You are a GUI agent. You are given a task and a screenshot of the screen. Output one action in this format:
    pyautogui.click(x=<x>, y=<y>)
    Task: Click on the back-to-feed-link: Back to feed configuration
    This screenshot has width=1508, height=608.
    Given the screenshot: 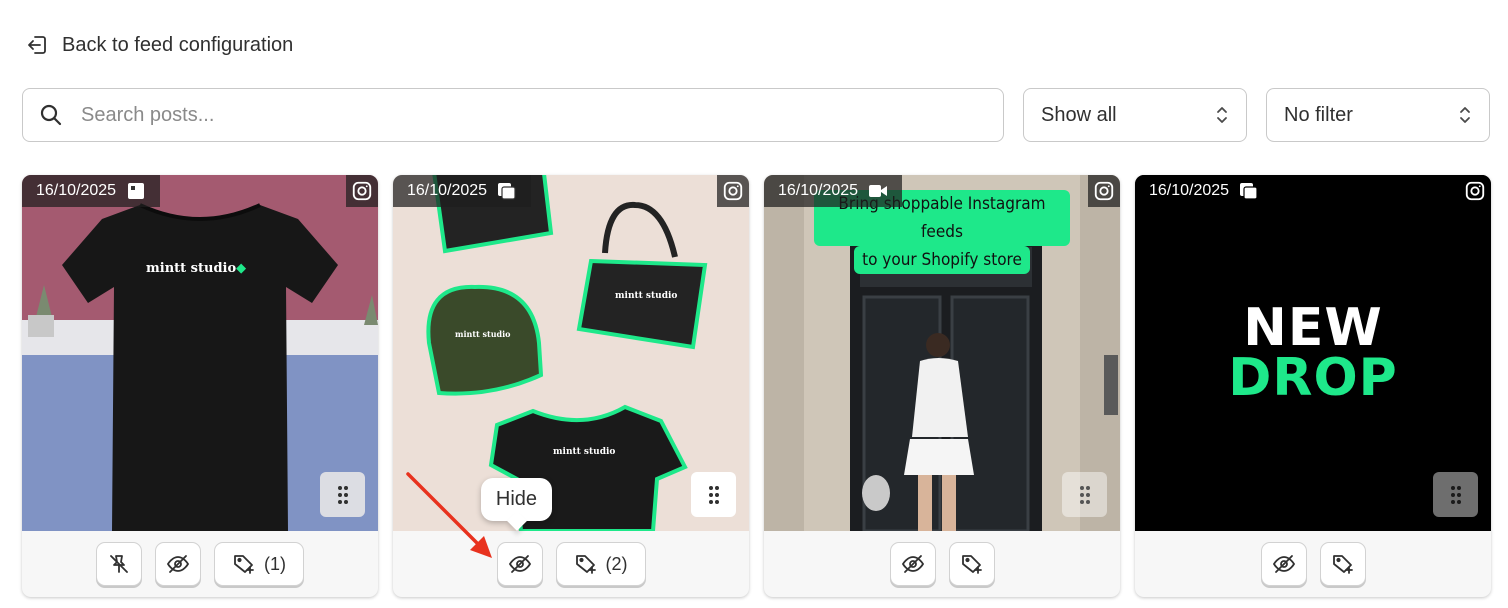 What is the action you would take?
    pyautogui.click(x=159, y=45)
    